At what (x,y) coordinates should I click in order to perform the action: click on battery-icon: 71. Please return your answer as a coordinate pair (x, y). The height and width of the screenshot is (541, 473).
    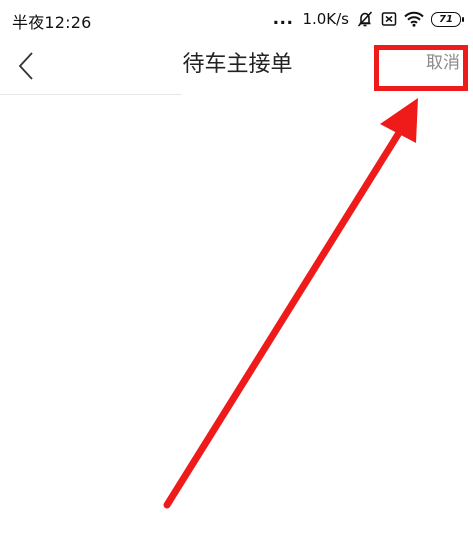
    Looking at the image, I should click on (447, 19).